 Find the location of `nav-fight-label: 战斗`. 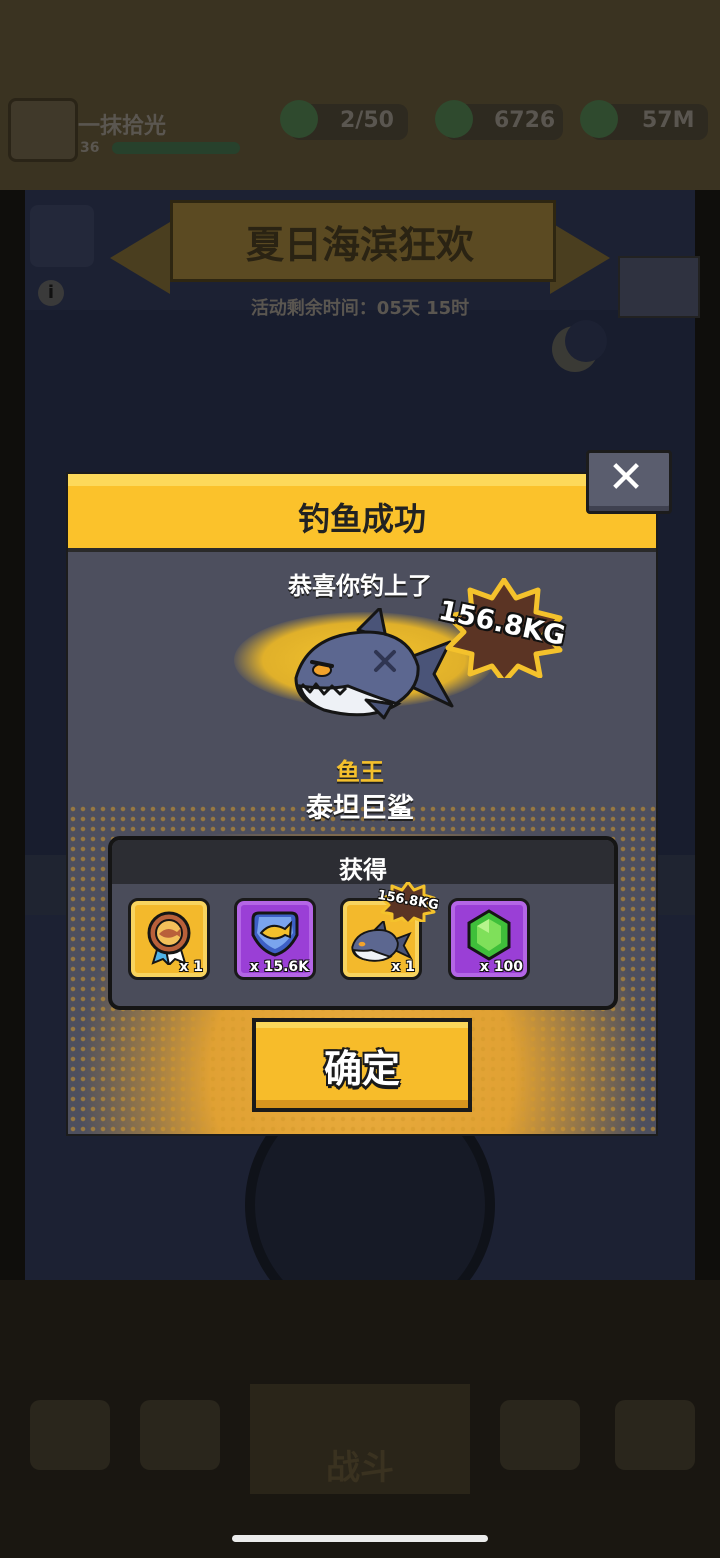

nav-fight-label: 战斗 is located at coordinates (360, 1468).